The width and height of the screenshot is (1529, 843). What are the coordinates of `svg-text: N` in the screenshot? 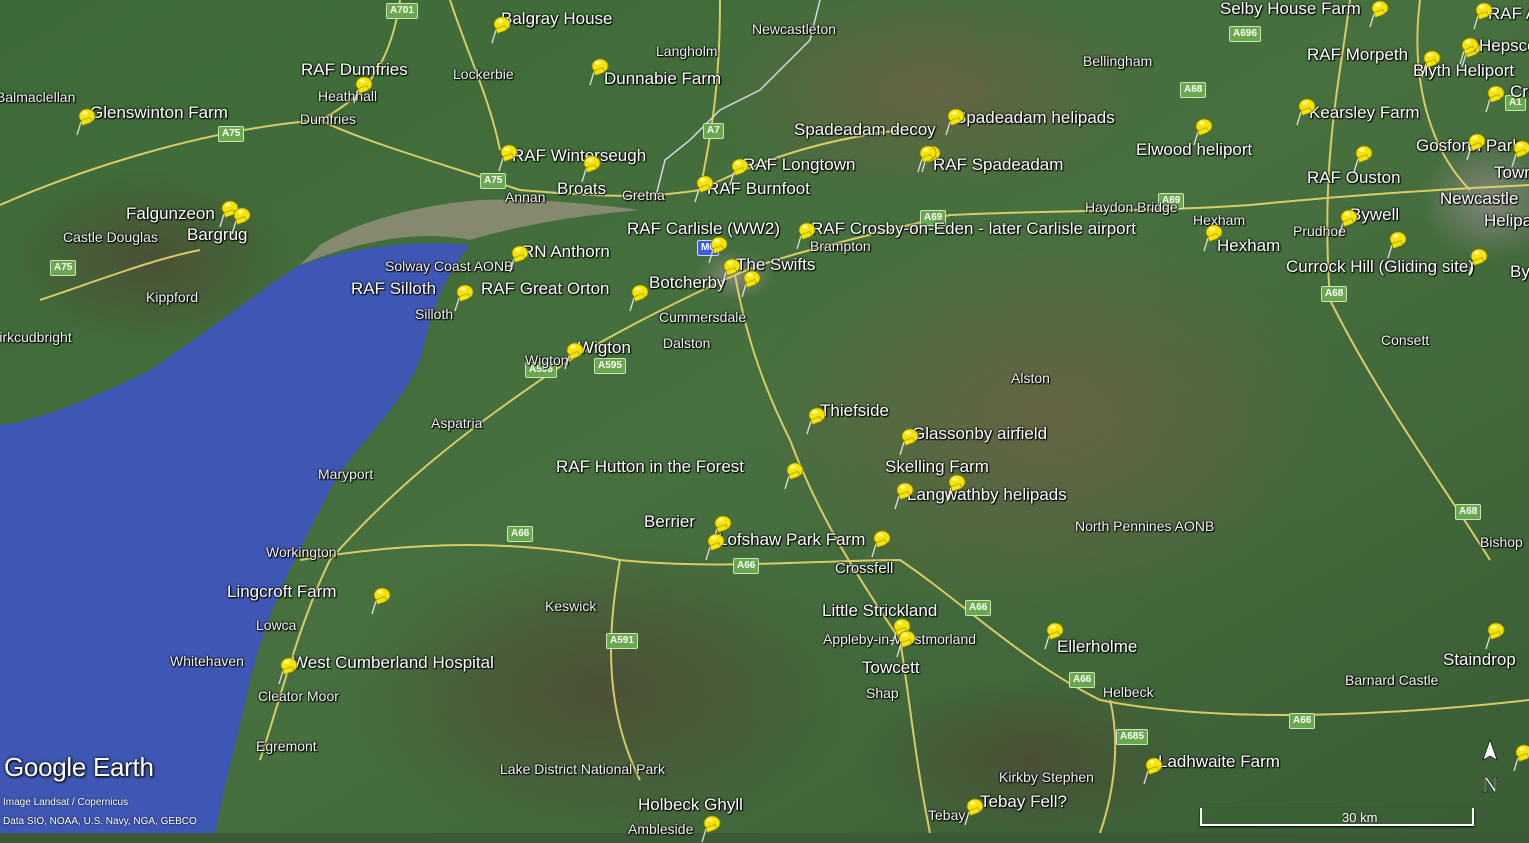 It's located at (1490, 784).